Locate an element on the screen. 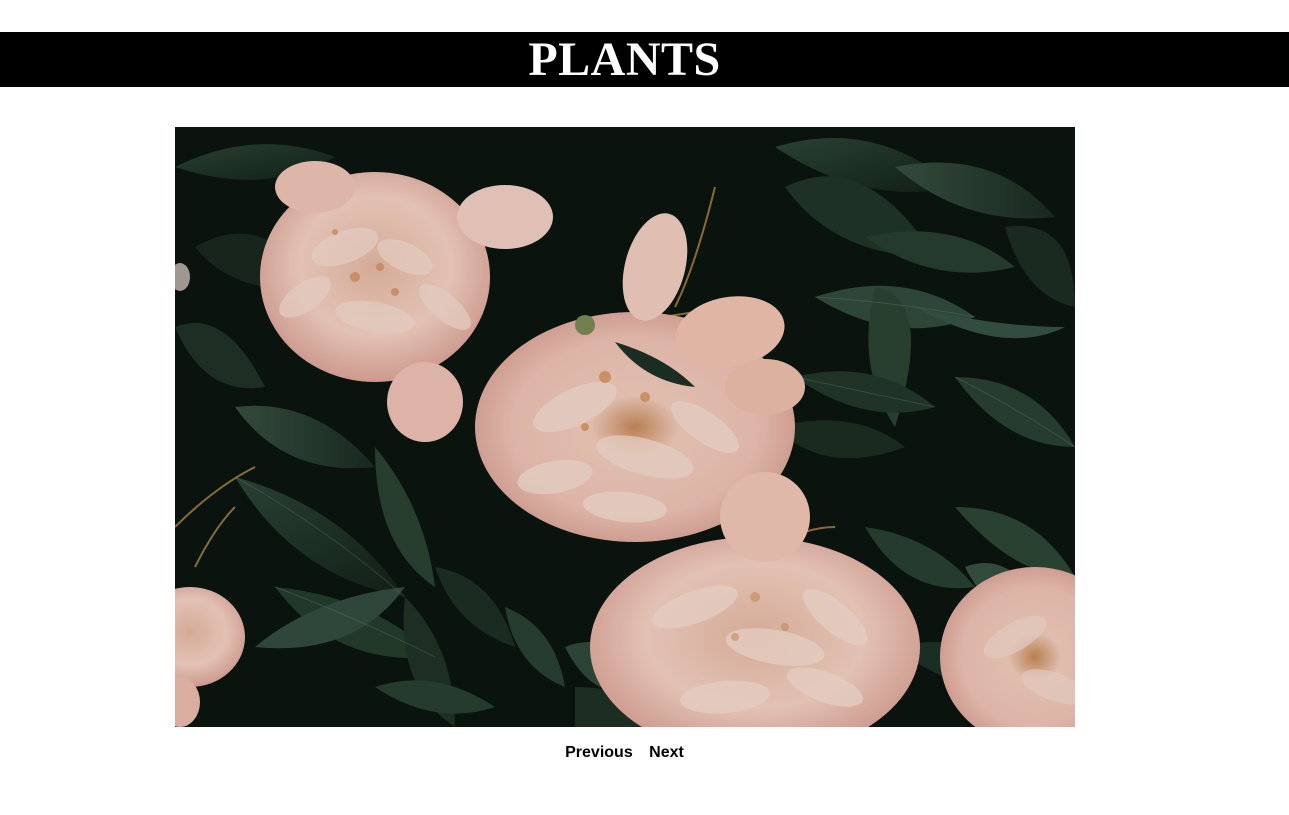  header-bar: PLANTS is located at coordinates (644, 59).